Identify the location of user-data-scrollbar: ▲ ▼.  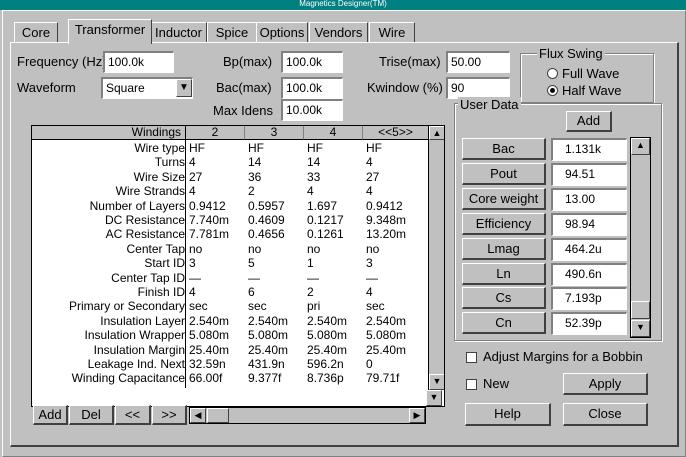
(640, 237).